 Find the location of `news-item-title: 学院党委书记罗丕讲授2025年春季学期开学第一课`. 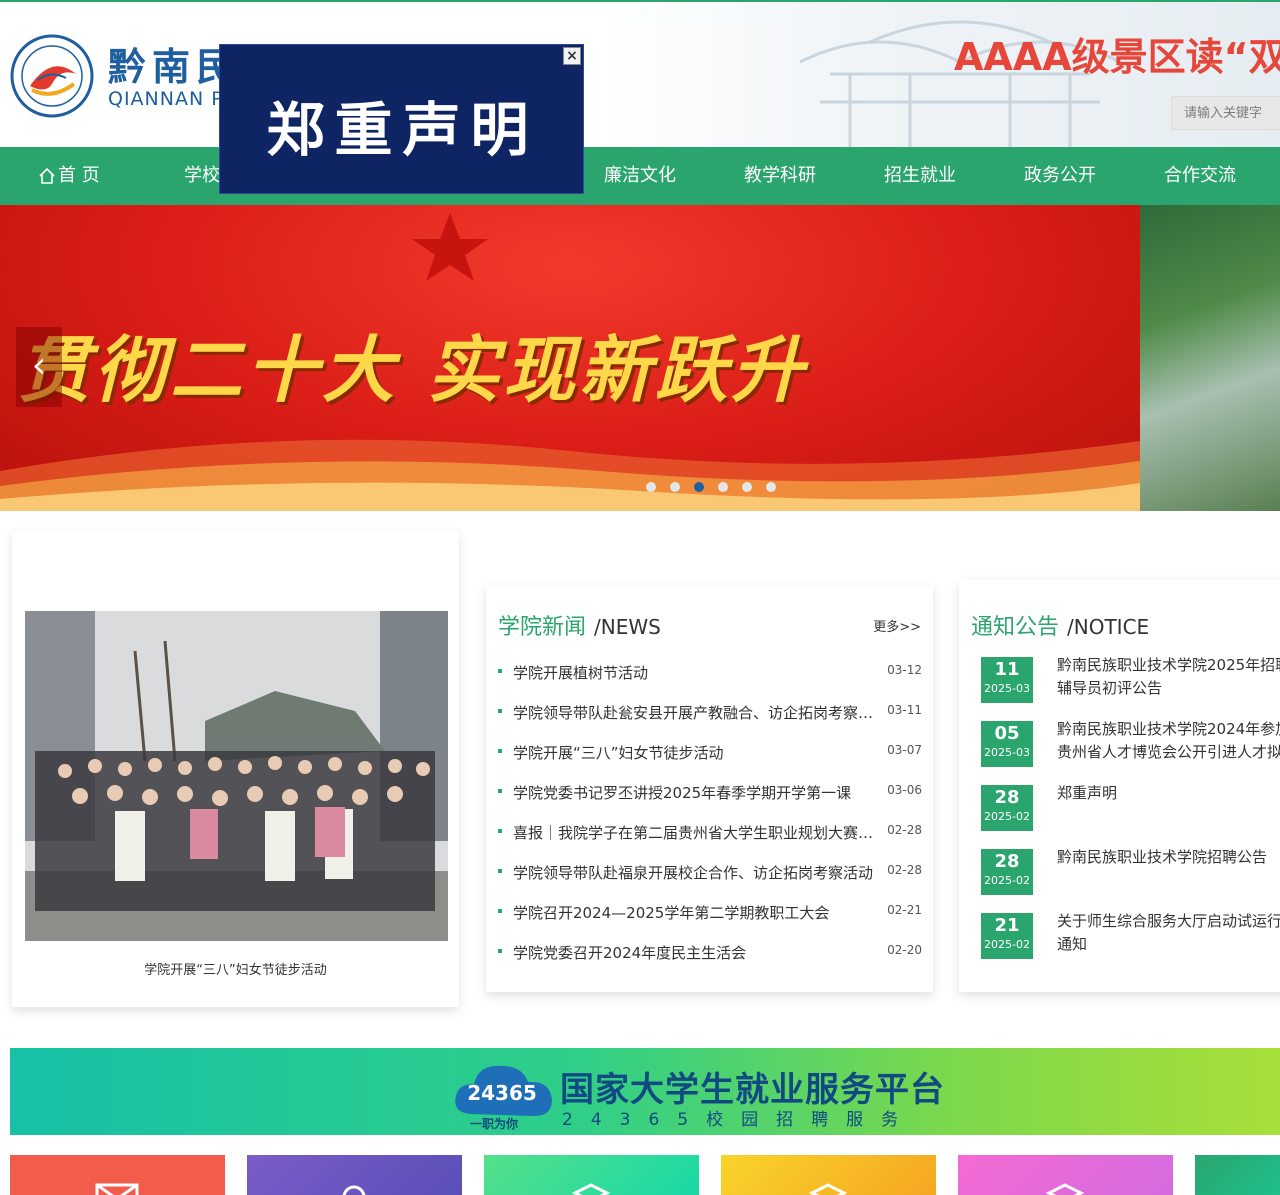

news-item-title: 学院党委书记罗丕讲授2025年春季学期开学第一课 is located at coordinates (697, 792).